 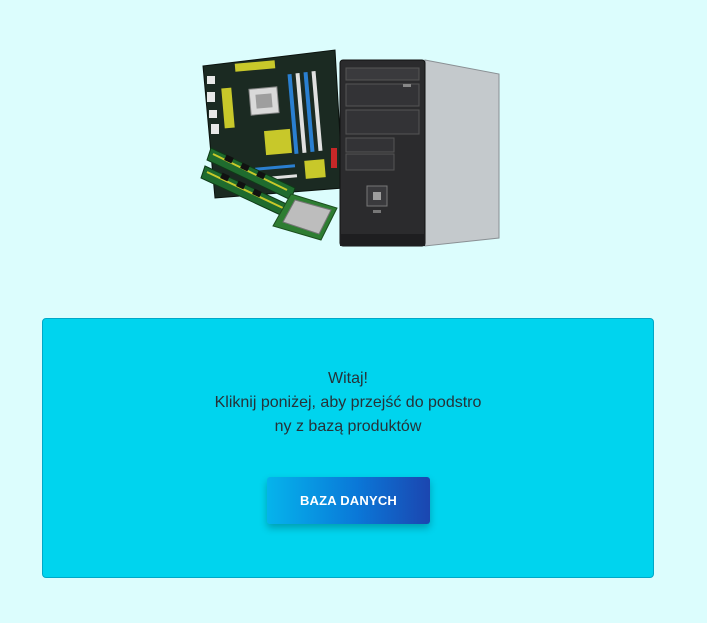 I want to click on welcome-greeting: Witaj!, so click(x=348, y=378).